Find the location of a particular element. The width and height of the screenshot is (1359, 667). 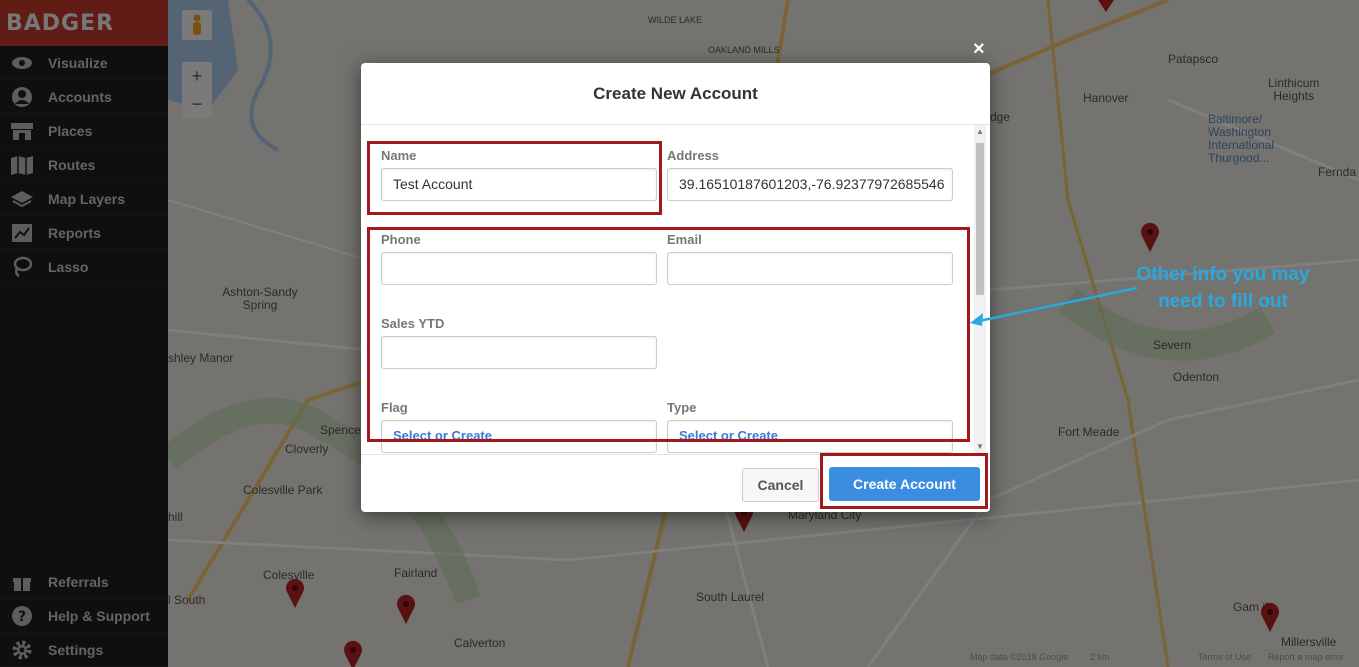

close-icon: × is located at coordinates (979, 49).